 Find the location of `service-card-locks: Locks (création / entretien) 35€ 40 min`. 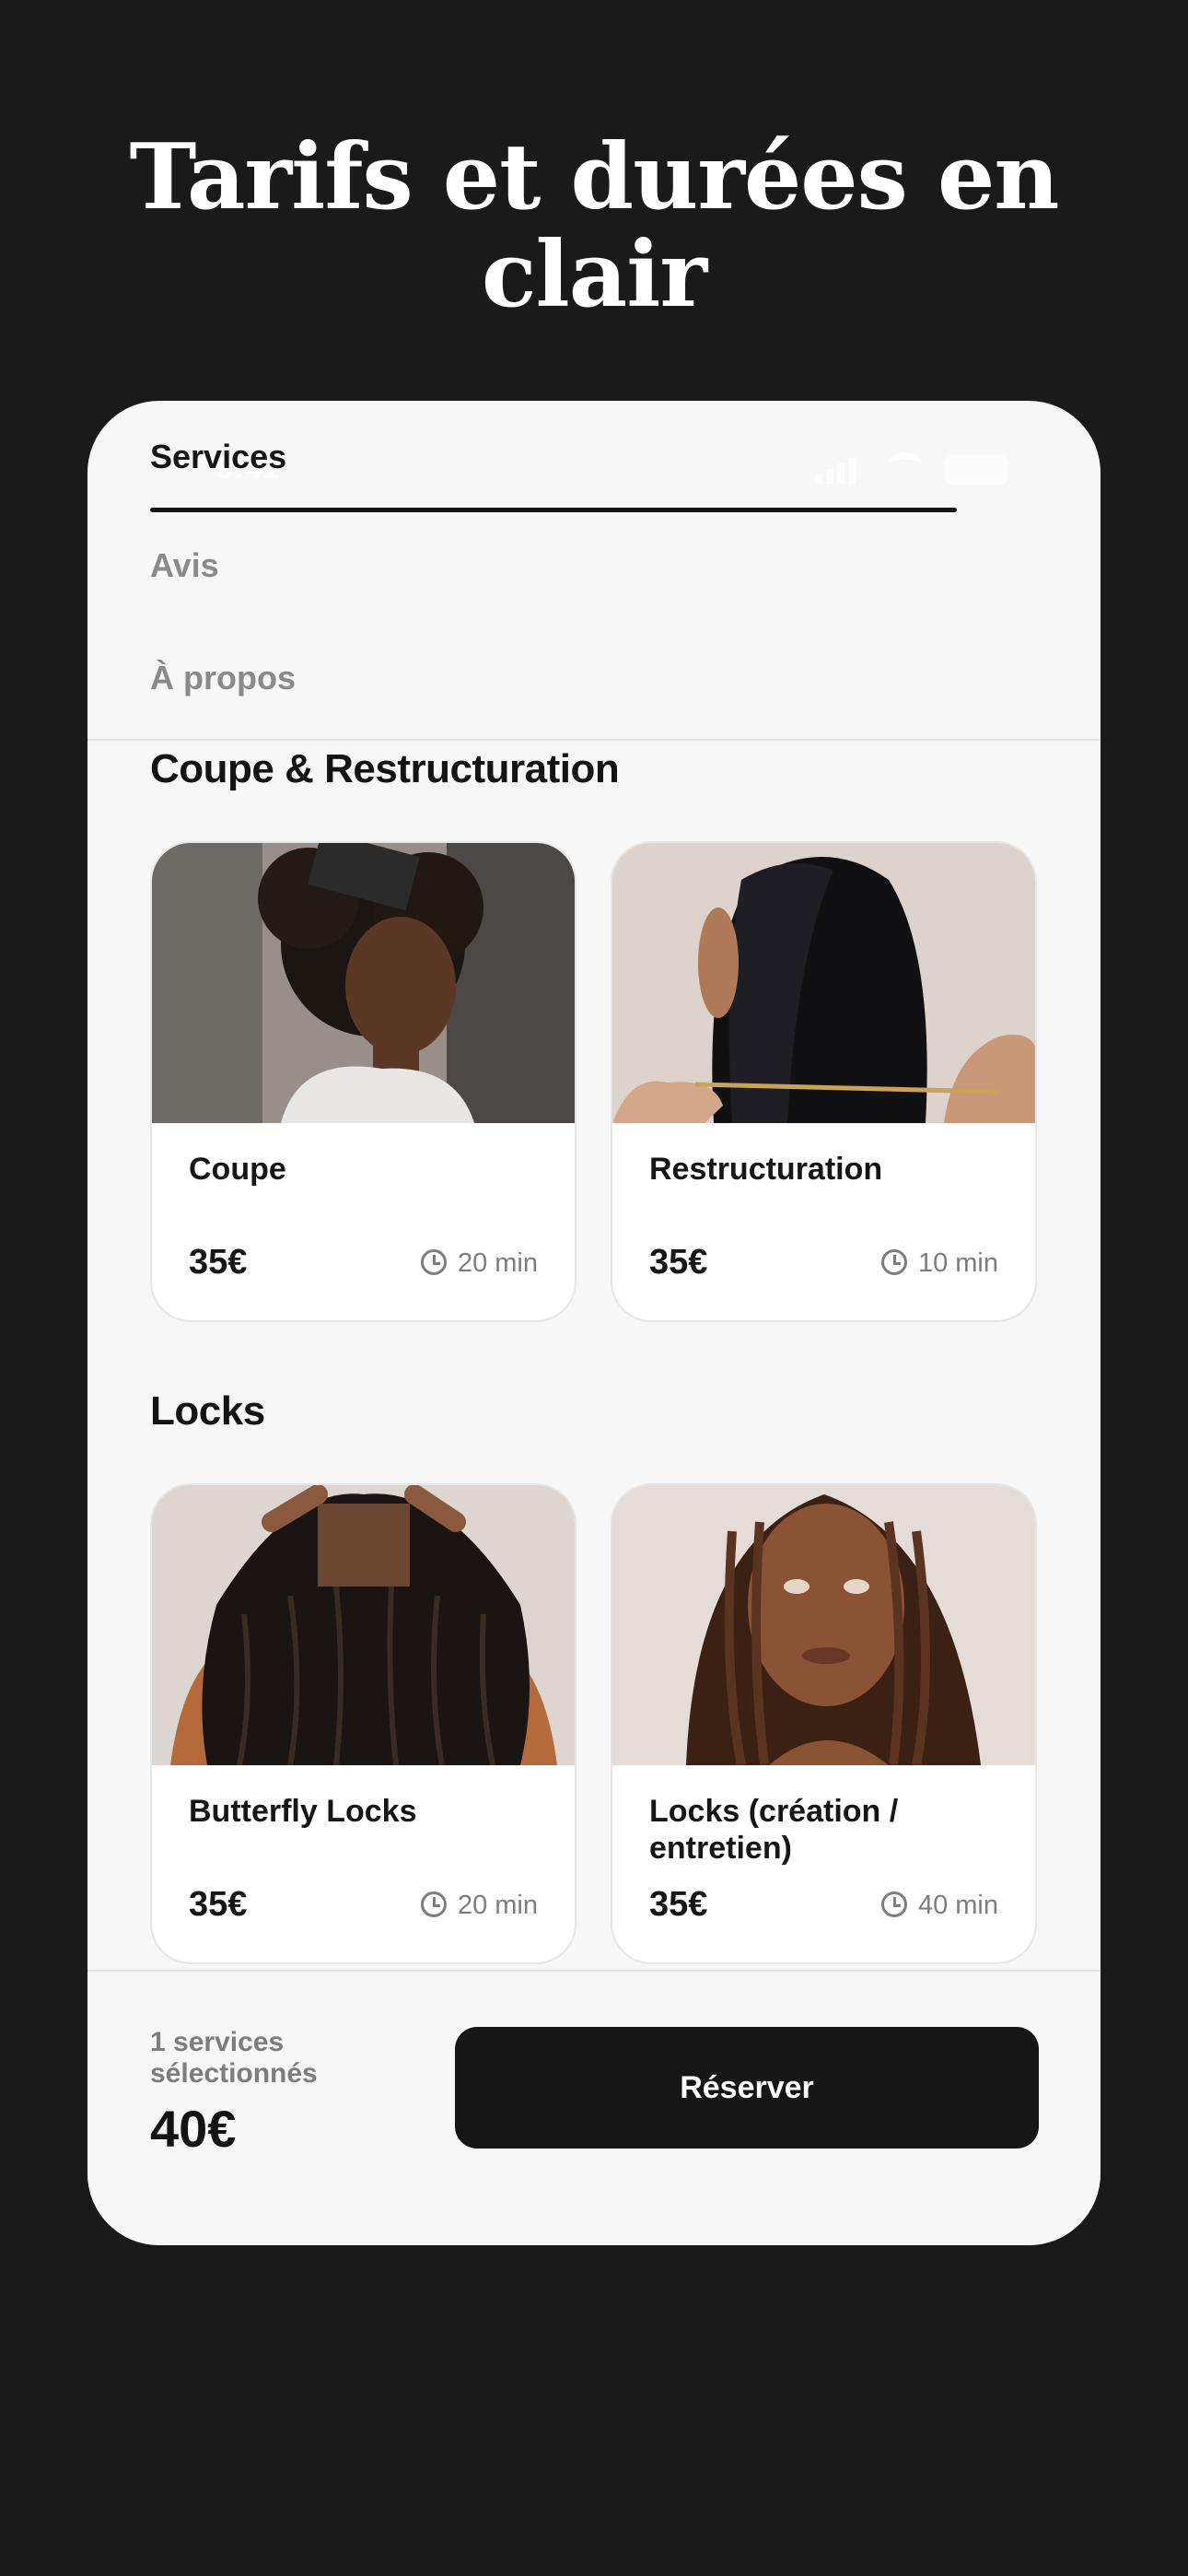

service-card-locks: Locks (création / entretien) 35€ 40 min is located at coordinates (824, 1723).